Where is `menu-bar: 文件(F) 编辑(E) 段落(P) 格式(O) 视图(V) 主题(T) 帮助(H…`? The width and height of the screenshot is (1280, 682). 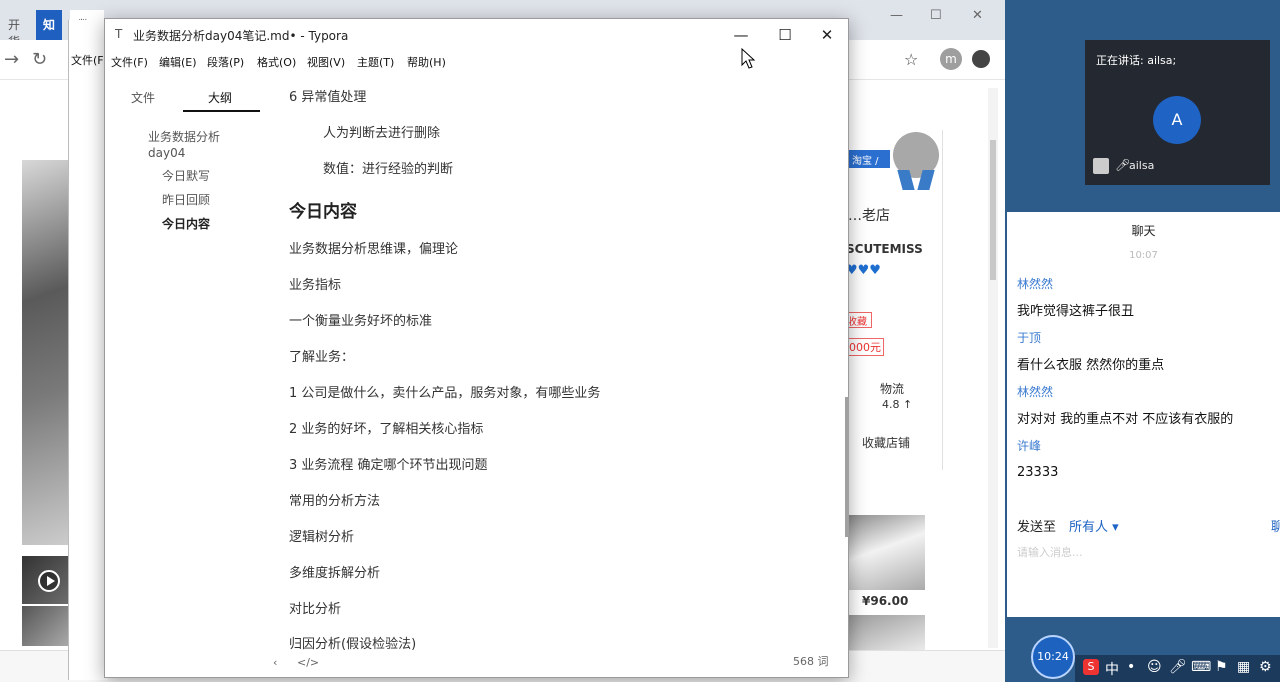
menu-bar: 文件(F) 编辑(E) 段落(P) 格式(O) 视图(V) 主题(T) 帮助(H… is located at coordinates (476, 62).